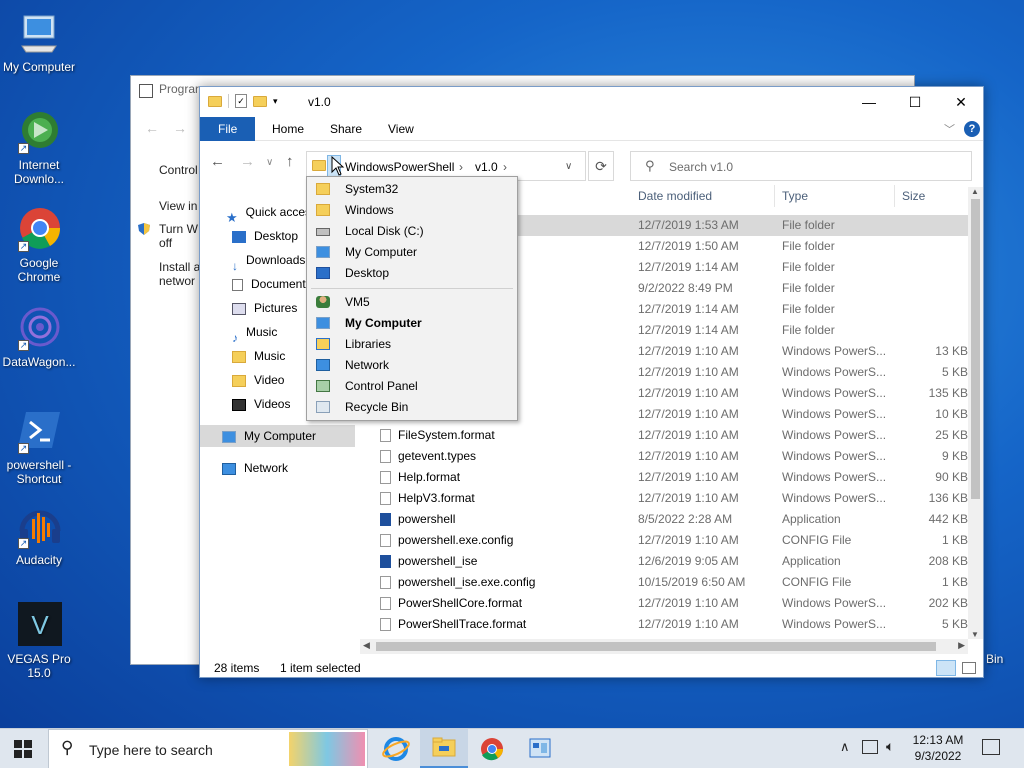  What do you see at coordinates (961, 645) in the screenshot?
I see `scroll-right-icon: ▶` at bounding box center [961, 645].